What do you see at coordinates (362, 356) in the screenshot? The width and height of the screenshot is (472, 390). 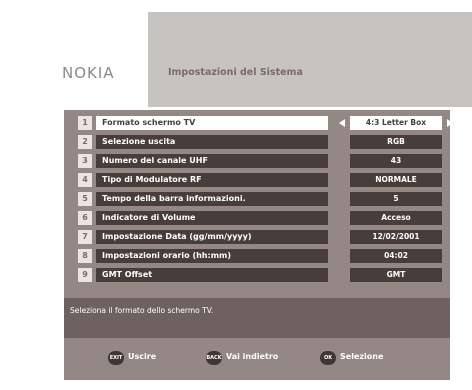 I see `ok-label: Selezione` at bounding box center [362, 356].